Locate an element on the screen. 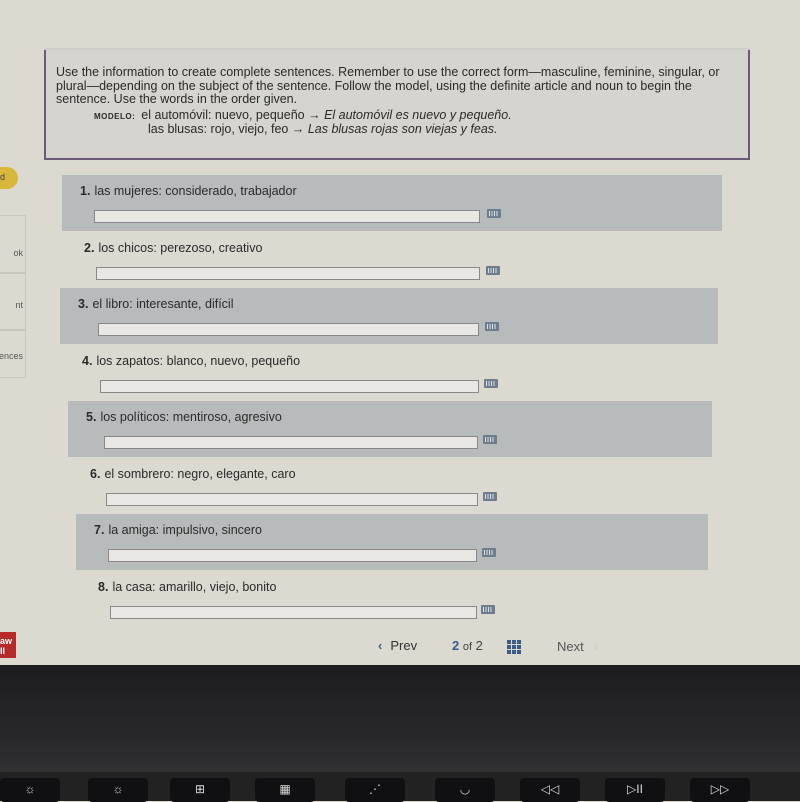 Image resolution: width=800 pixels, height=802 pixels. function-key: ◡ is located at coordinates (465, 790).